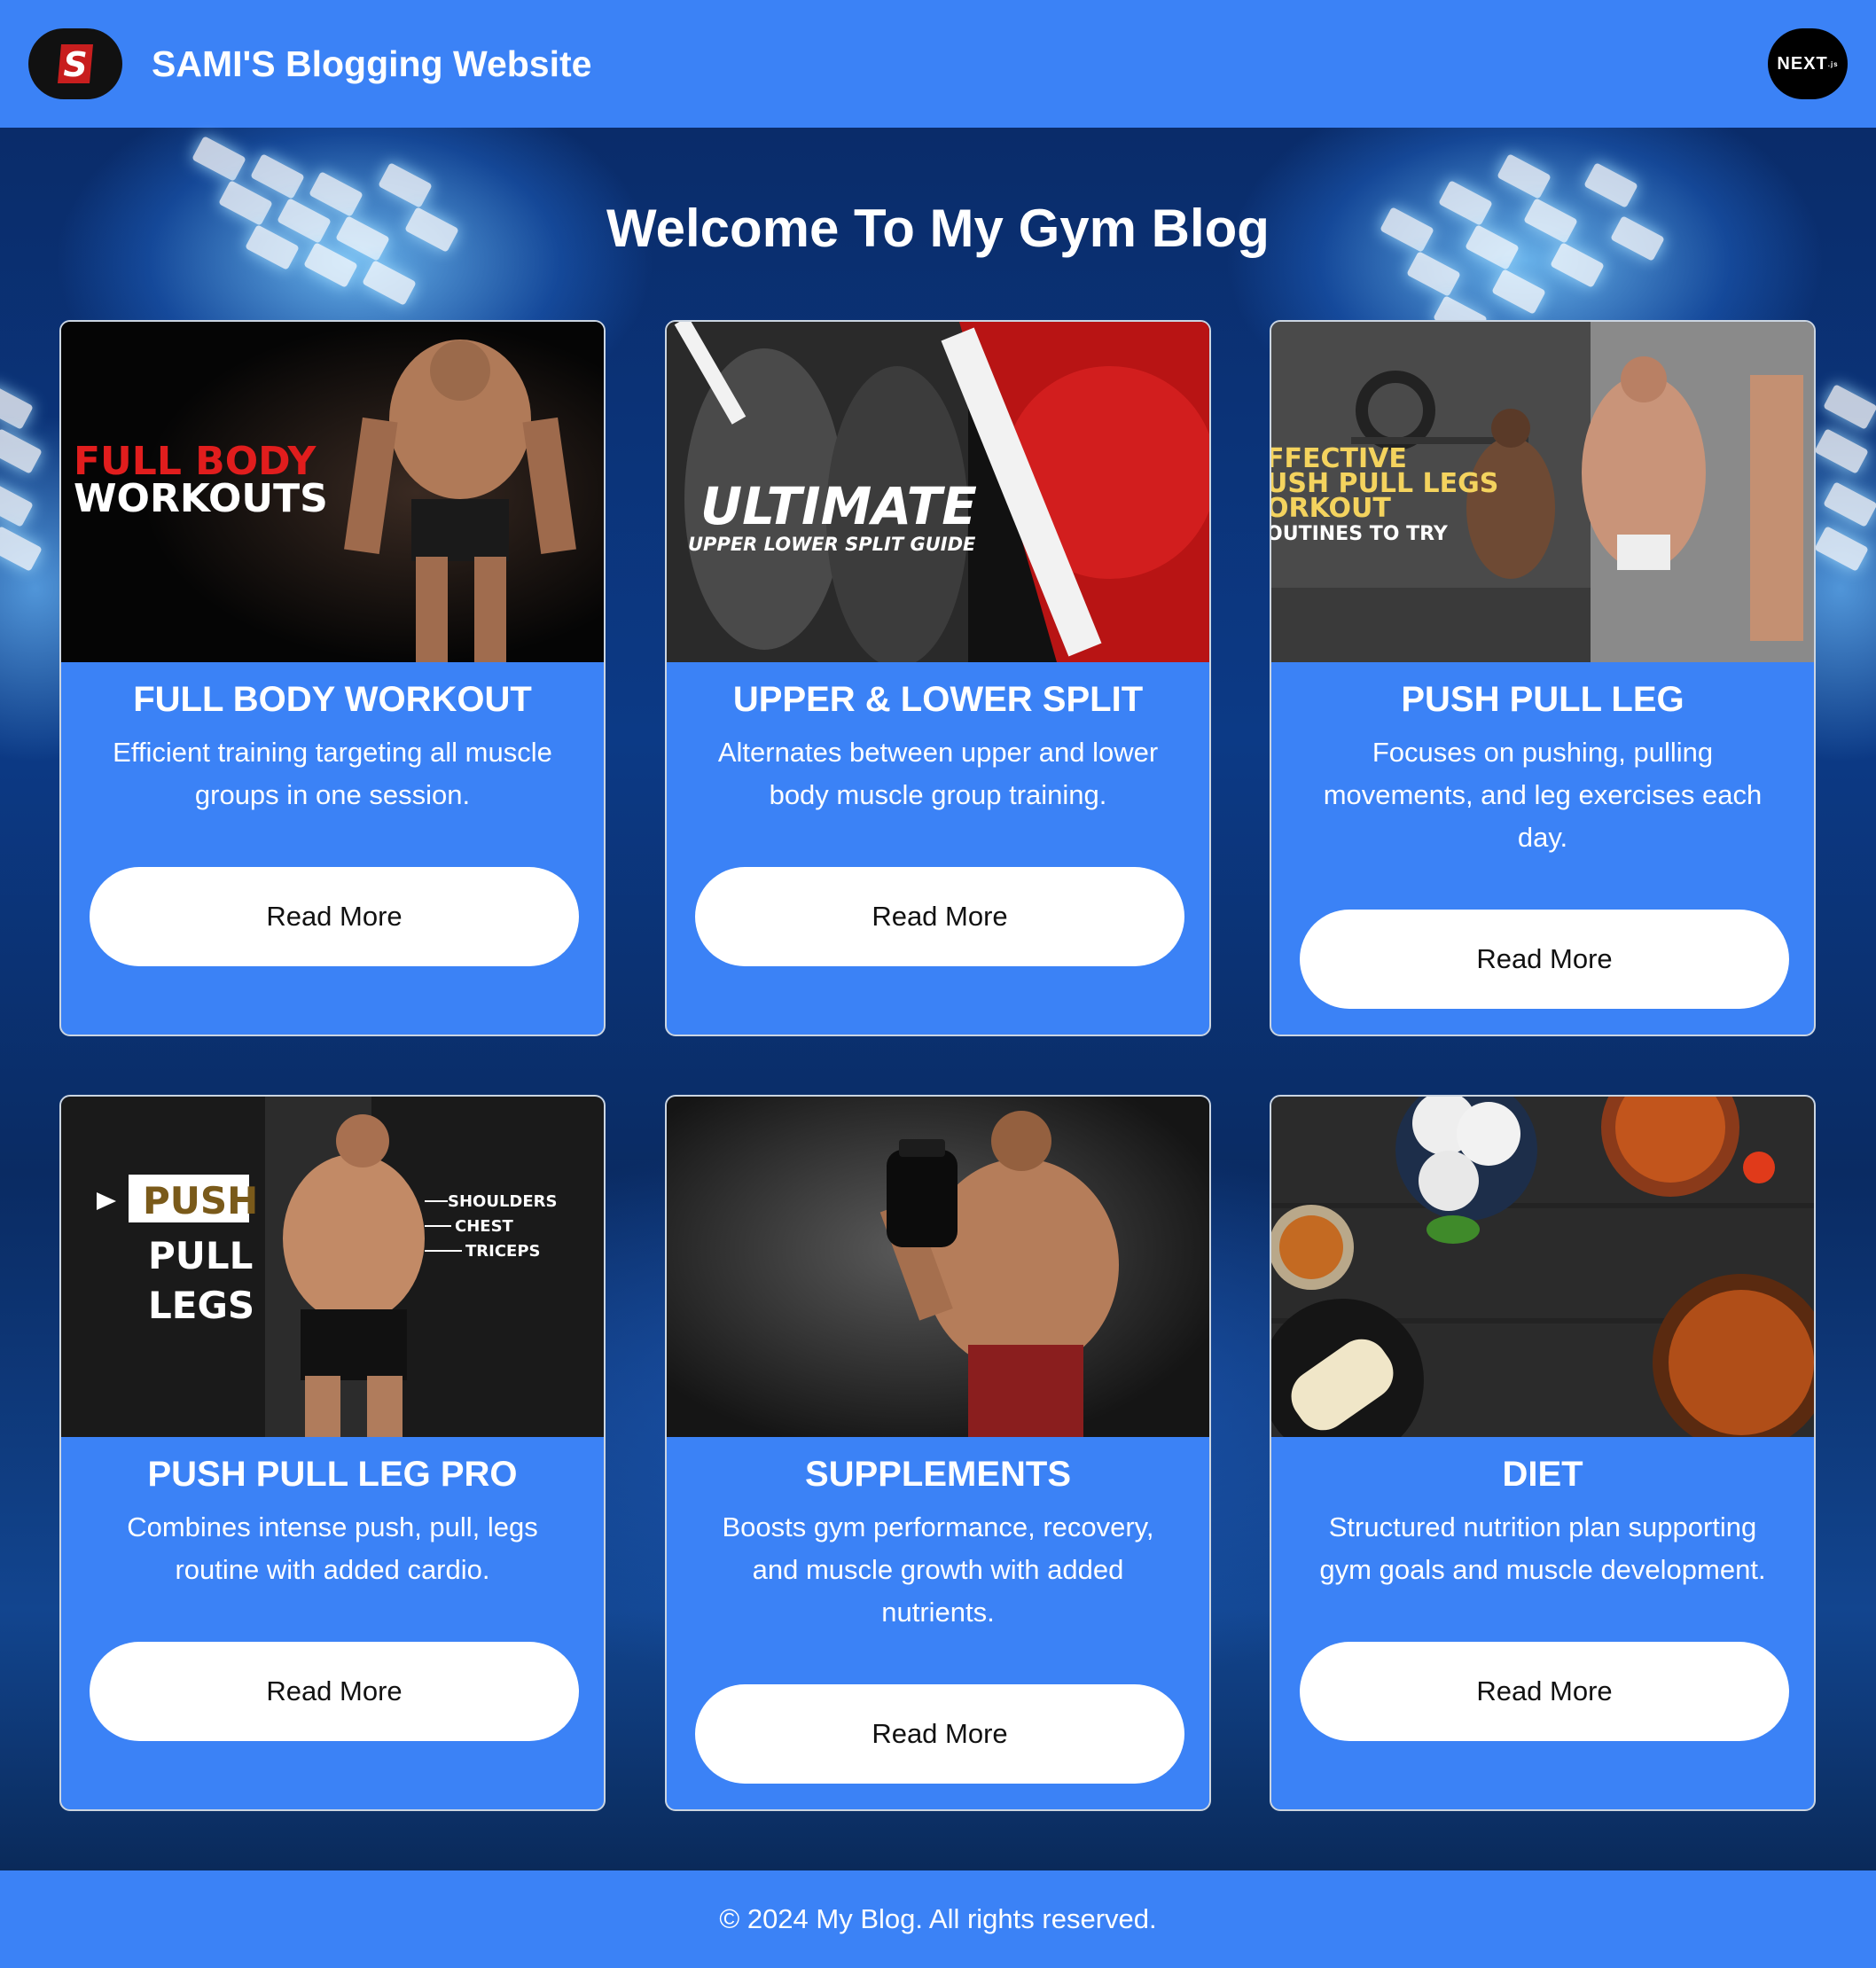 The width and height of the screenshot is (1876, 1968). What do you see at coordinates (1802, 63) in the screenshot?
I see `nextjs-badge-text: NEXT` at bounding box center [1802, 63].